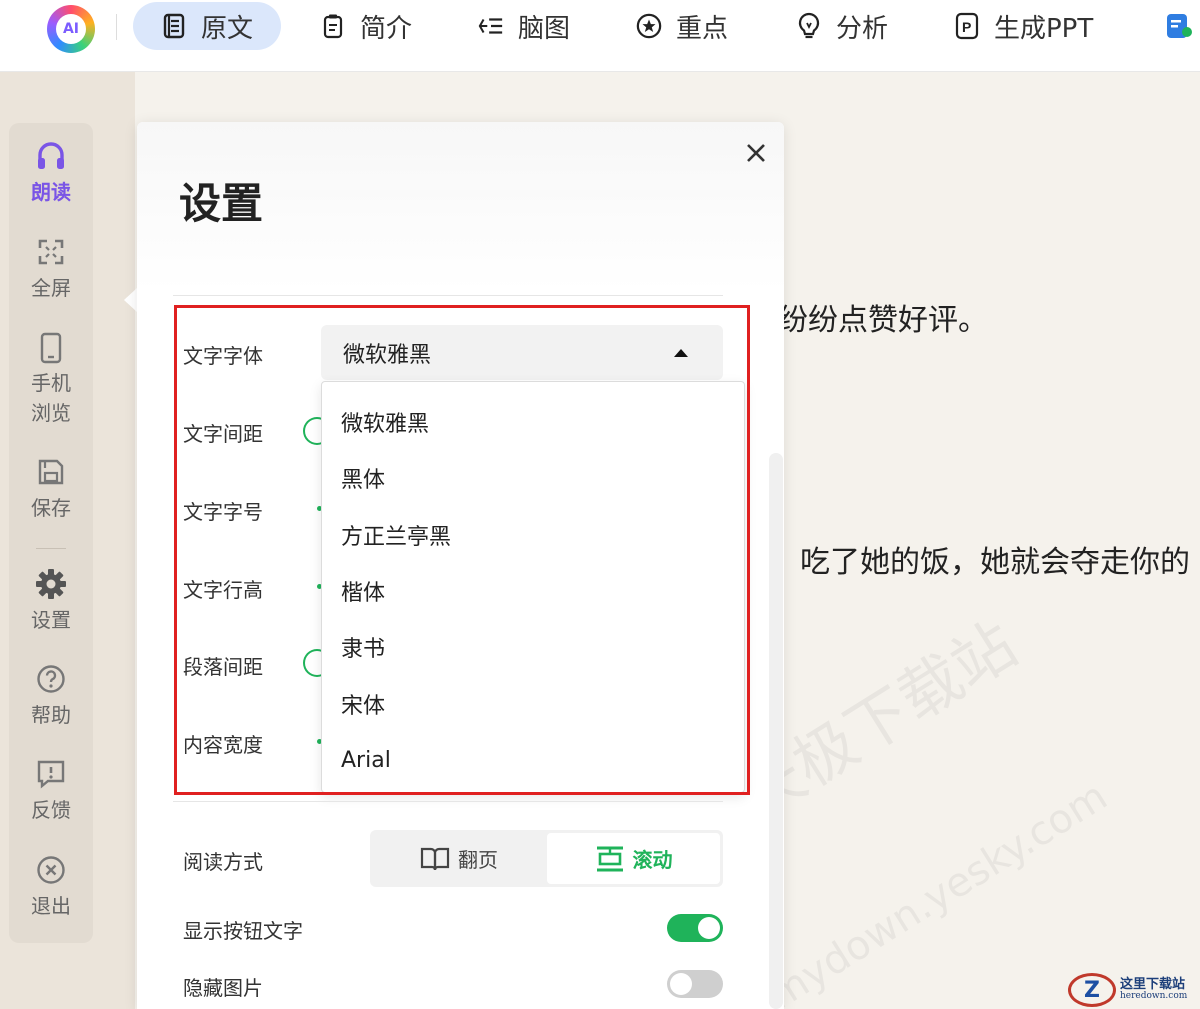 Image resolution: width=1200 pixels, height=1009 pixels. Describe the element at coordinates (491, 26) in the screenshot. I see `mindmap-icon` at that location.